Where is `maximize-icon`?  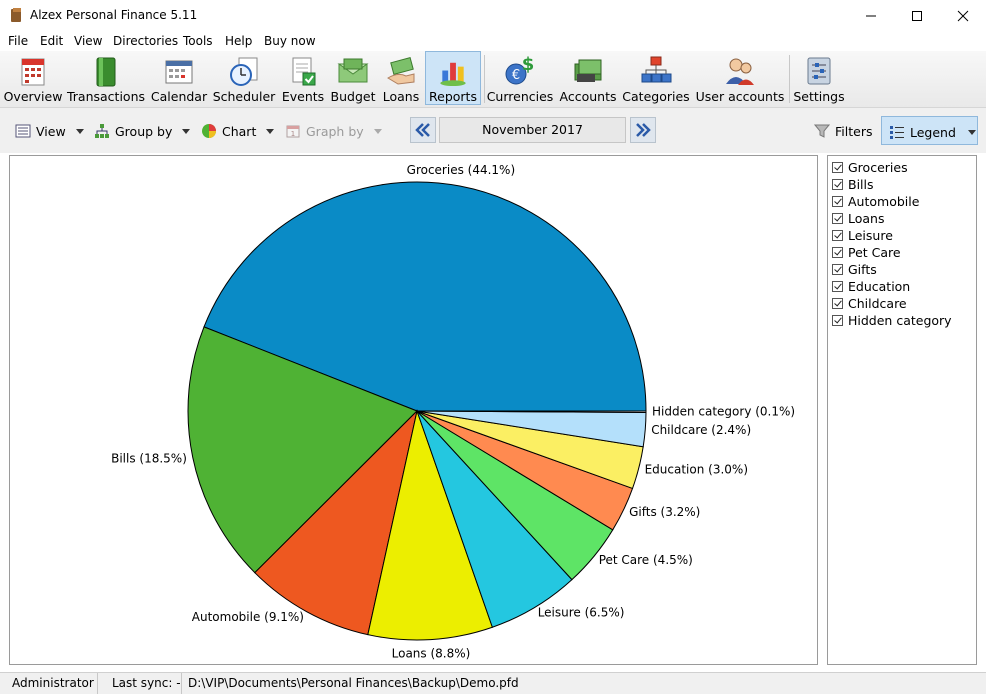 maximize-icon is located at coordinates (917, 15).